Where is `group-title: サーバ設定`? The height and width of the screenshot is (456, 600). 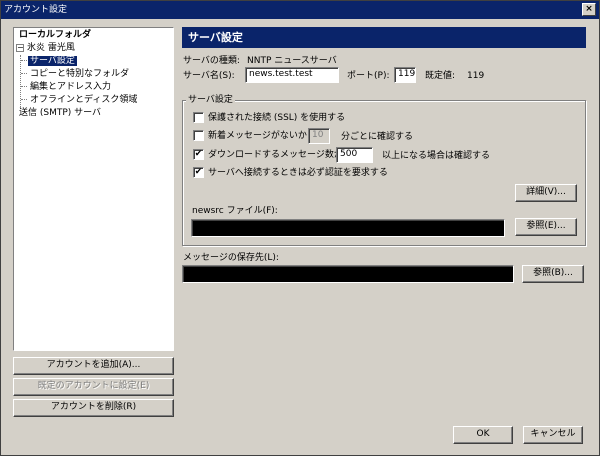 group-title: サーバ設定 is located at coordinates (210, 100).